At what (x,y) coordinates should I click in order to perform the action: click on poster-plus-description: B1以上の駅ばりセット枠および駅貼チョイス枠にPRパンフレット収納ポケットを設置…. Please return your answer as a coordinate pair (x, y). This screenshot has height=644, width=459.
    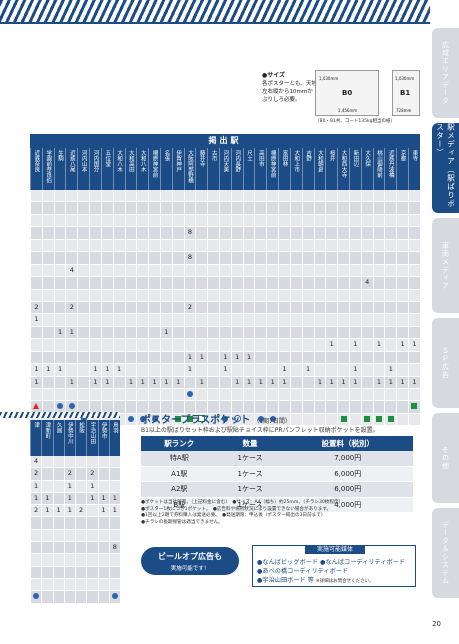
    Looking at the image, I should click on (260, 430).